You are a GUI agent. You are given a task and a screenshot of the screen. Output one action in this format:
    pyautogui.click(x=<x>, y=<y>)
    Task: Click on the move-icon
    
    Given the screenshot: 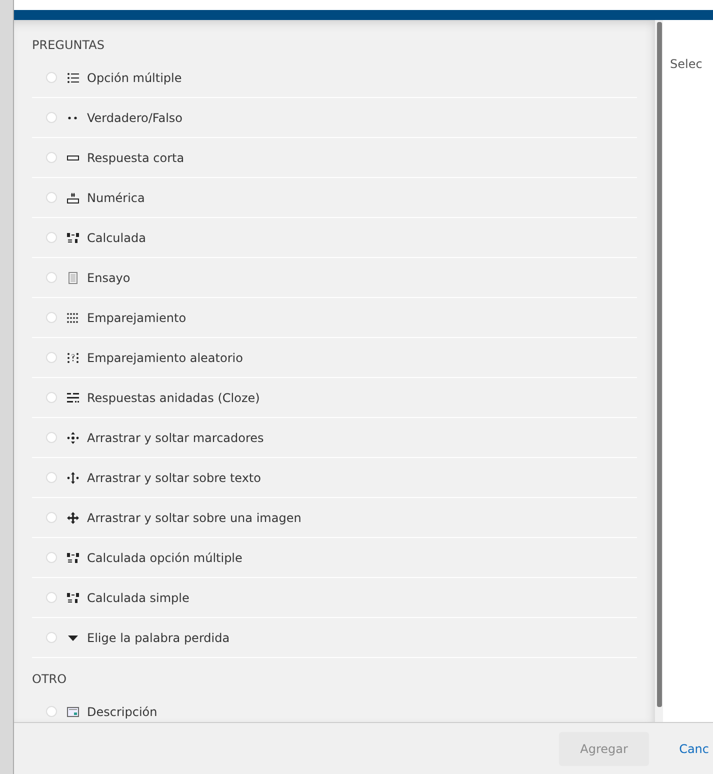 What is the action you would take?
    pyautogui.click(x=73, y=518)
    